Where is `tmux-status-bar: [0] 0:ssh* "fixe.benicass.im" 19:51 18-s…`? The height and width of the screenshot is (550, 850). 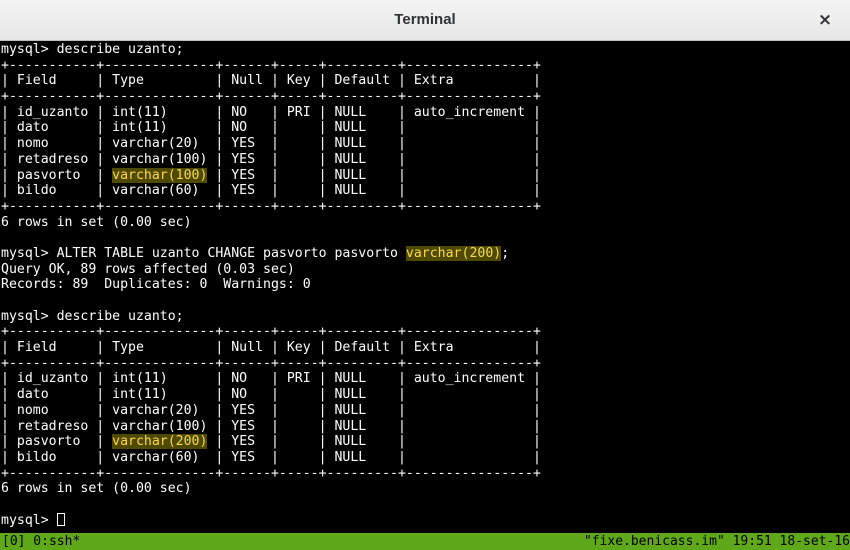 tmux-status-bar: [0] 0:ssh* "fixe.benicass.im" 19:51 18-s… is located at coordinates (425, 541).